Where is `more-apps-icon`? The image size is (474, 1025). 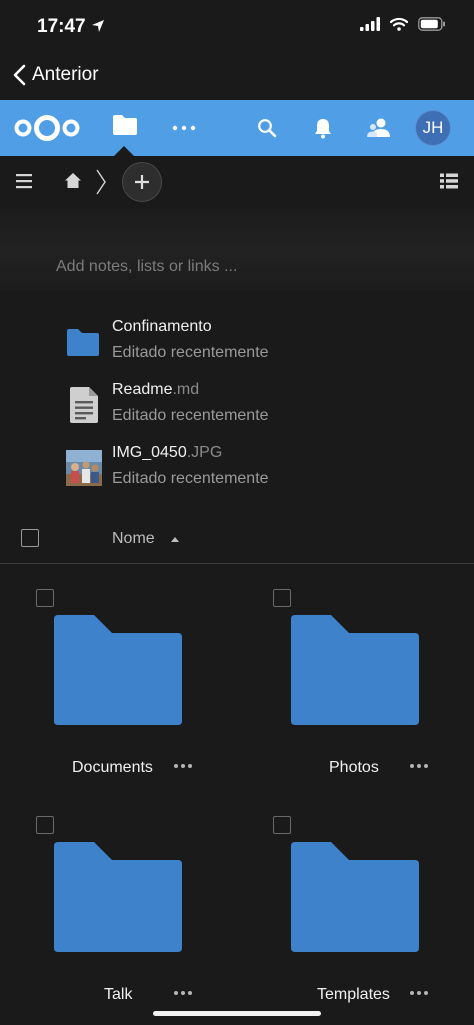 more-apps-icon is located at coordinates (184, 128).